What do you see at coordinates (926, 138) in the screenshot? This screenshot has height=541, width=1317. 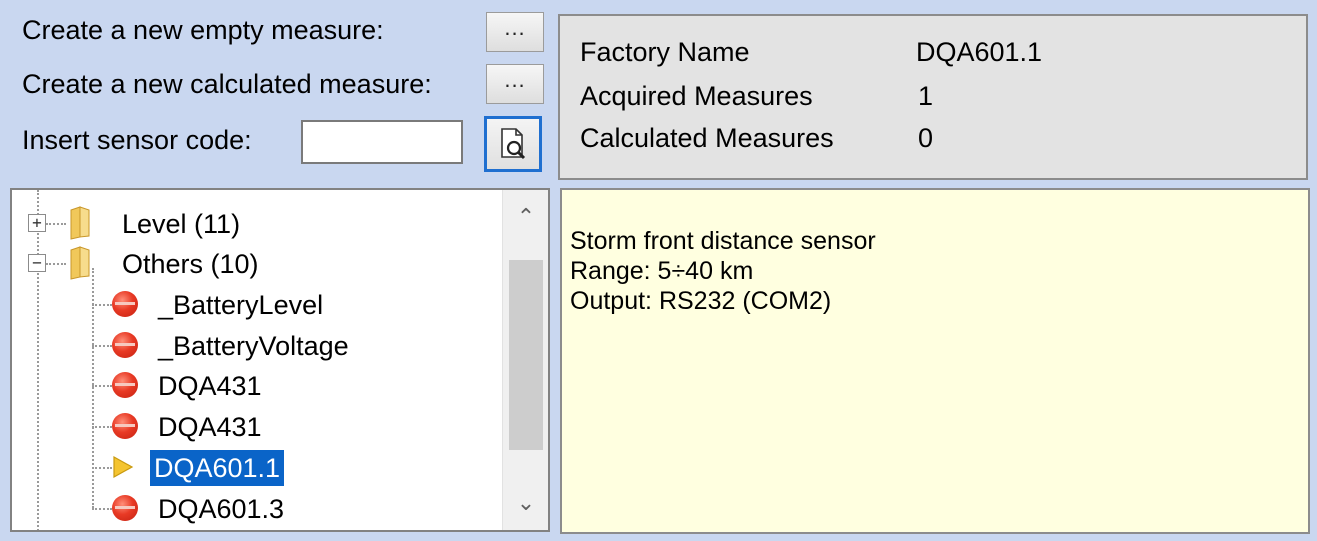 I see `calculated-measures-value: 0` at bounding box center [926, 138].